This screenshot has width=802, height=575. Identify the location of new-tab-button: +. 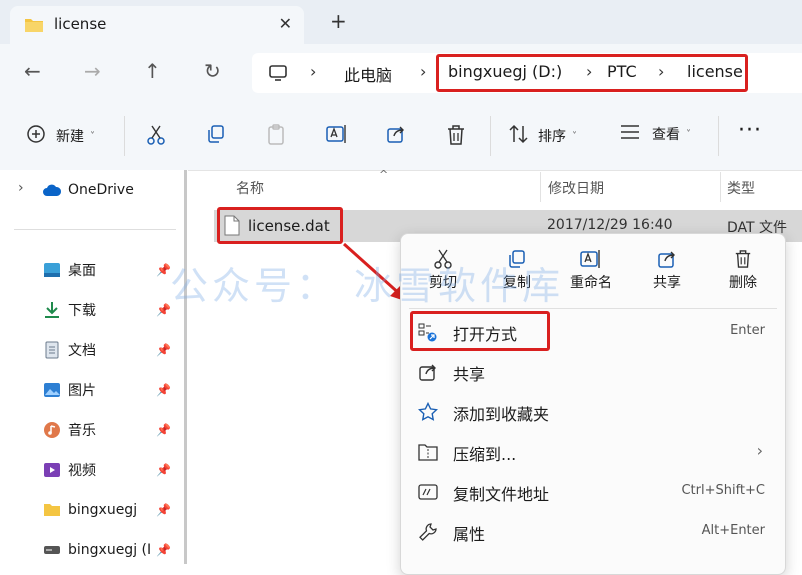
(338, 21).